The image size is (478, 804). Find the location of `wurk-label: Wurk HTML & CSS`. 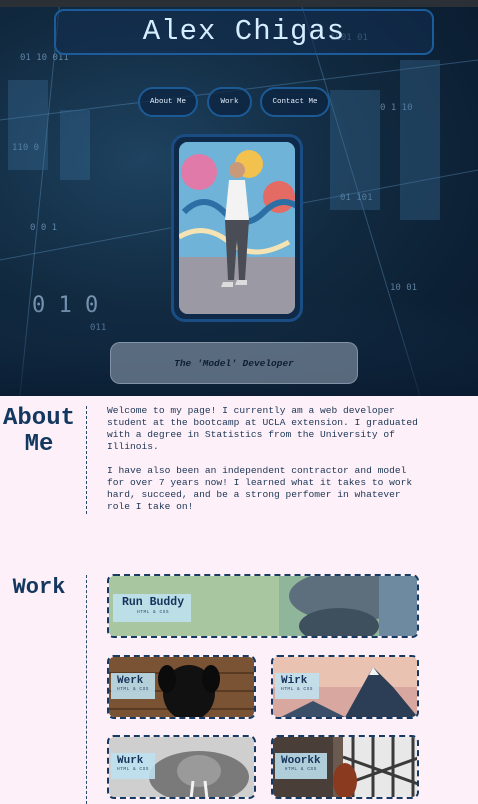

wurk-label: Wurk HTML & CSS is located at coordinates (133, 766).